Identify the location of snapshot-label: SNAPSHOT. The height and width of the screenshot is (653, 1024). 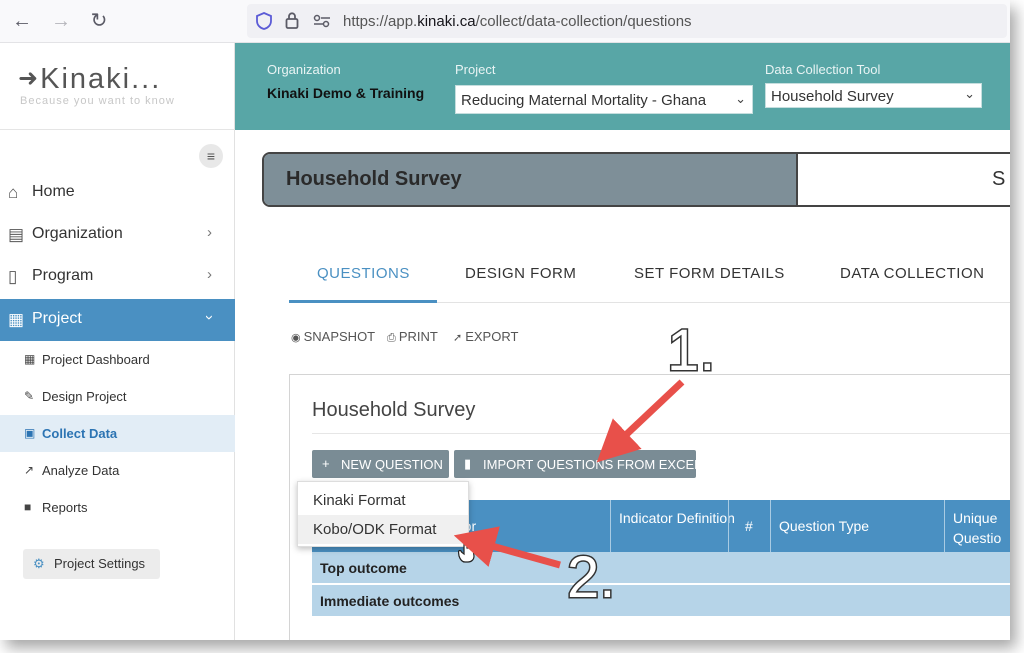
(339, 336).